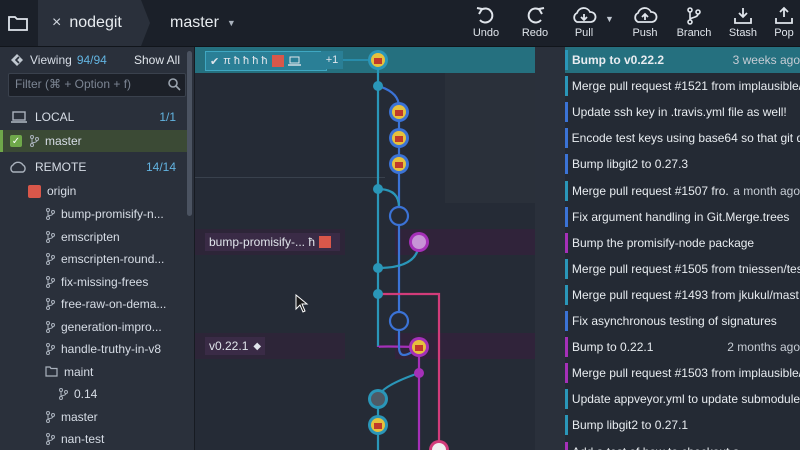 The width and height of the screenshot is (800, 450). I want to click on push-button: Push, so click(645, 24).